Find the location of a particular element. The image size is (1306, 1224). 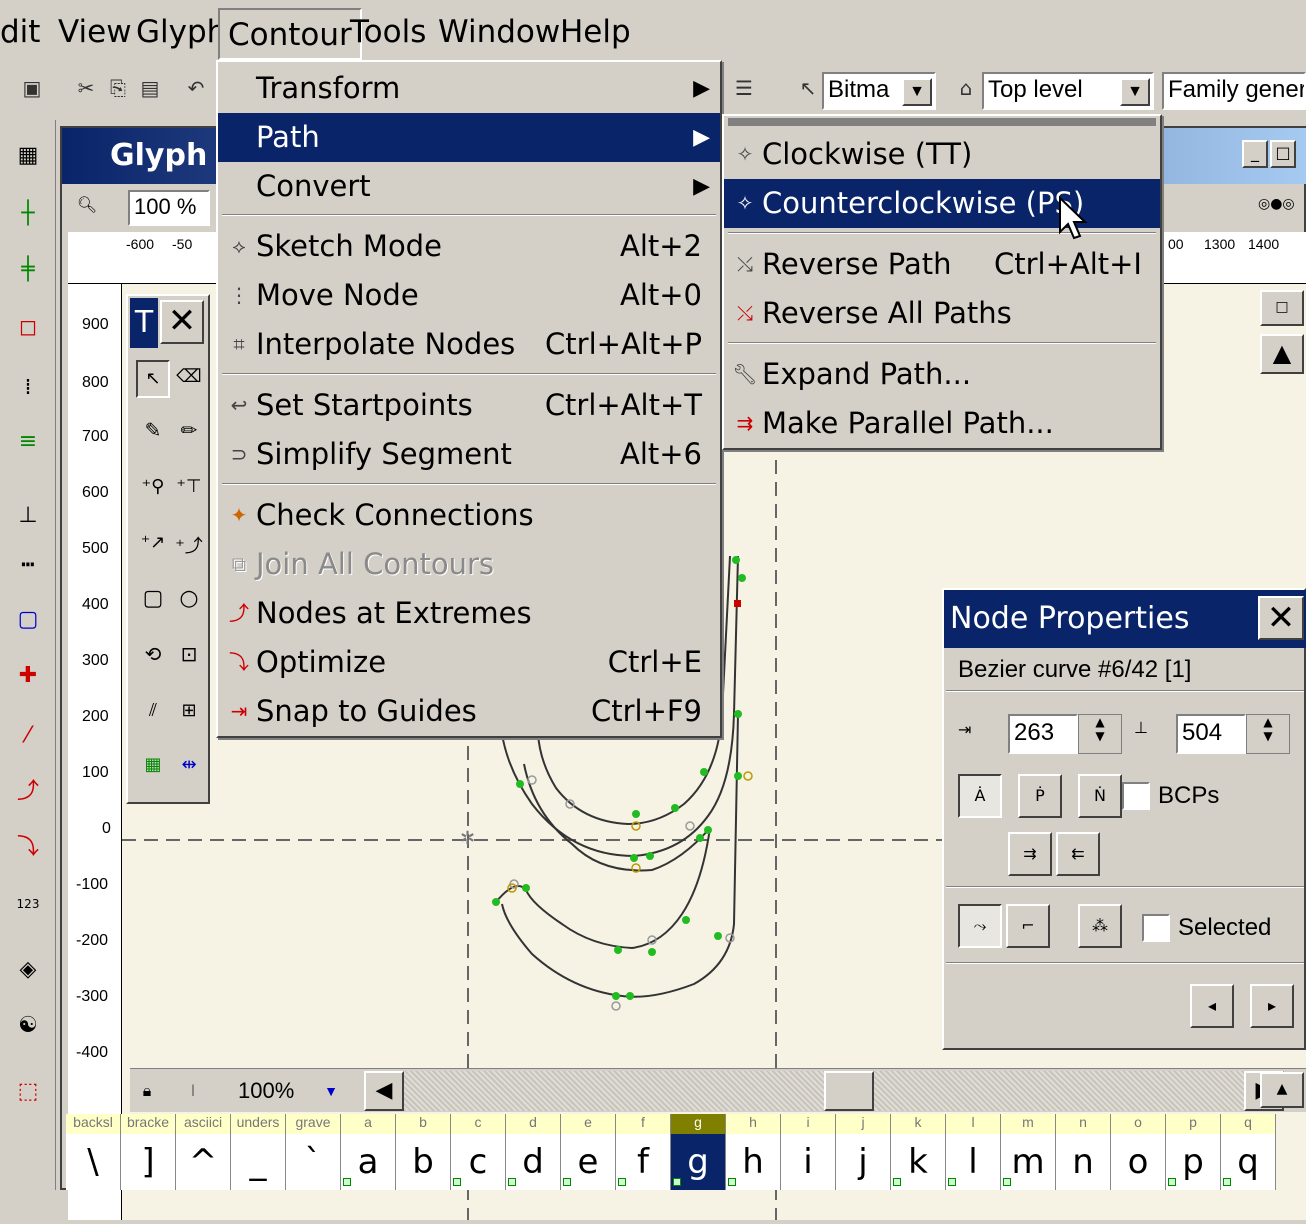

bcps-checkbox is located at coordinates (1136, 796).